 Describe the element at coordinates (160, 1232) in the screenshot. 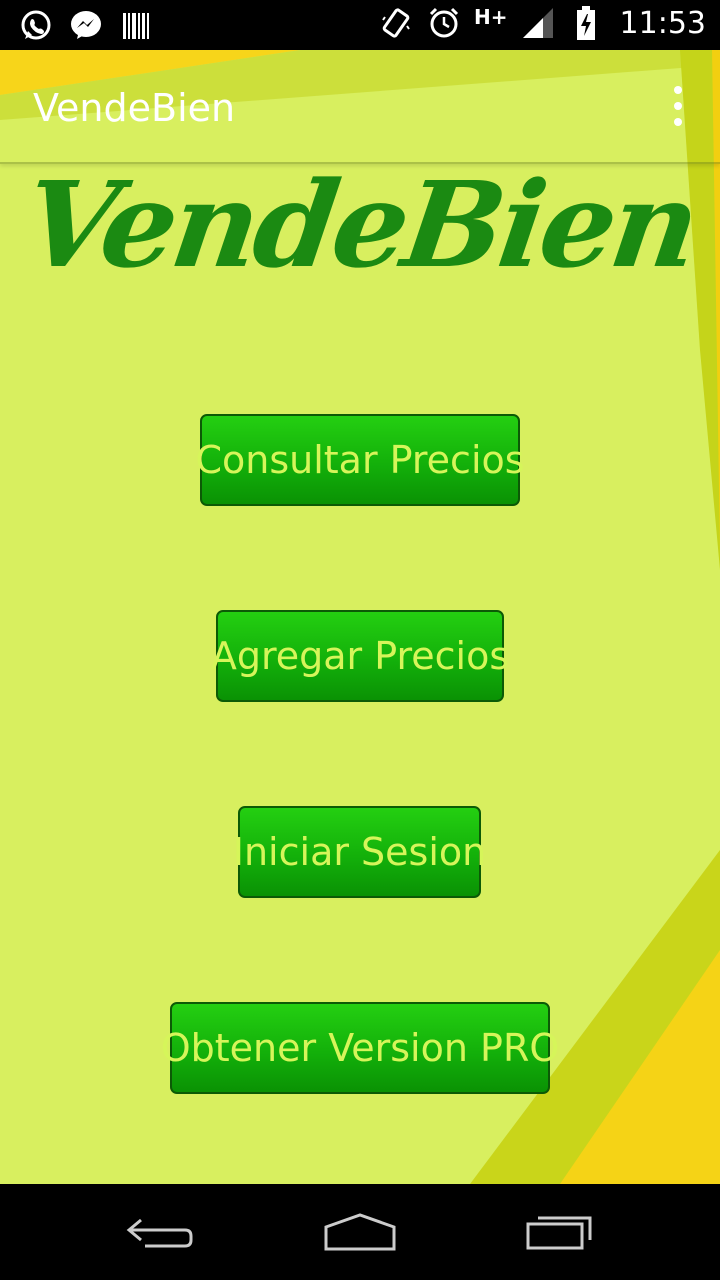

I see `back-icon` at that location.